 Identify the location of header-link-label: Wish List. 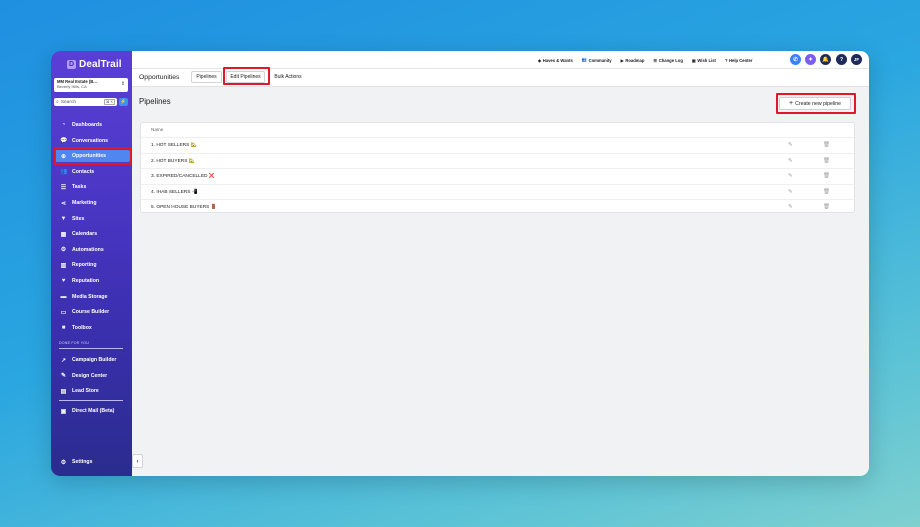
(706, 60).